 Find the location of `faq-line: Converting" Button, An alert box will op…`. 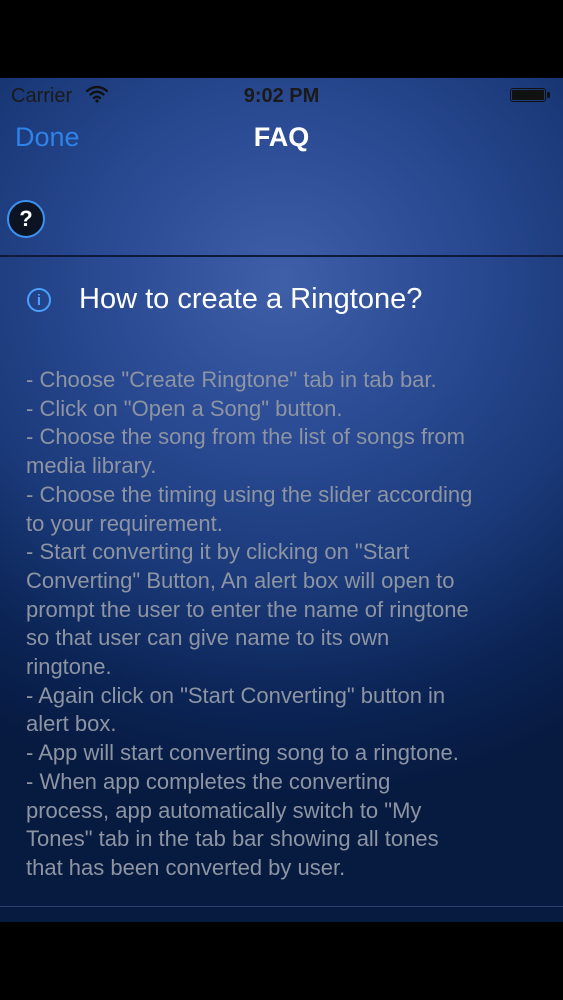

faq-line: Converting" Button, An alert box will op… is located at coordinates (240, 580).